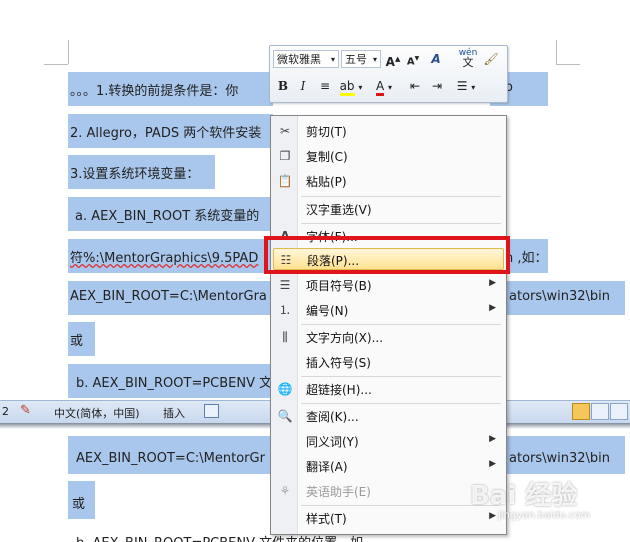  What do you see at coordinates (5, 411) in the screenshot?
I see `status-page-number: 2` at bounding box center [5, 411].